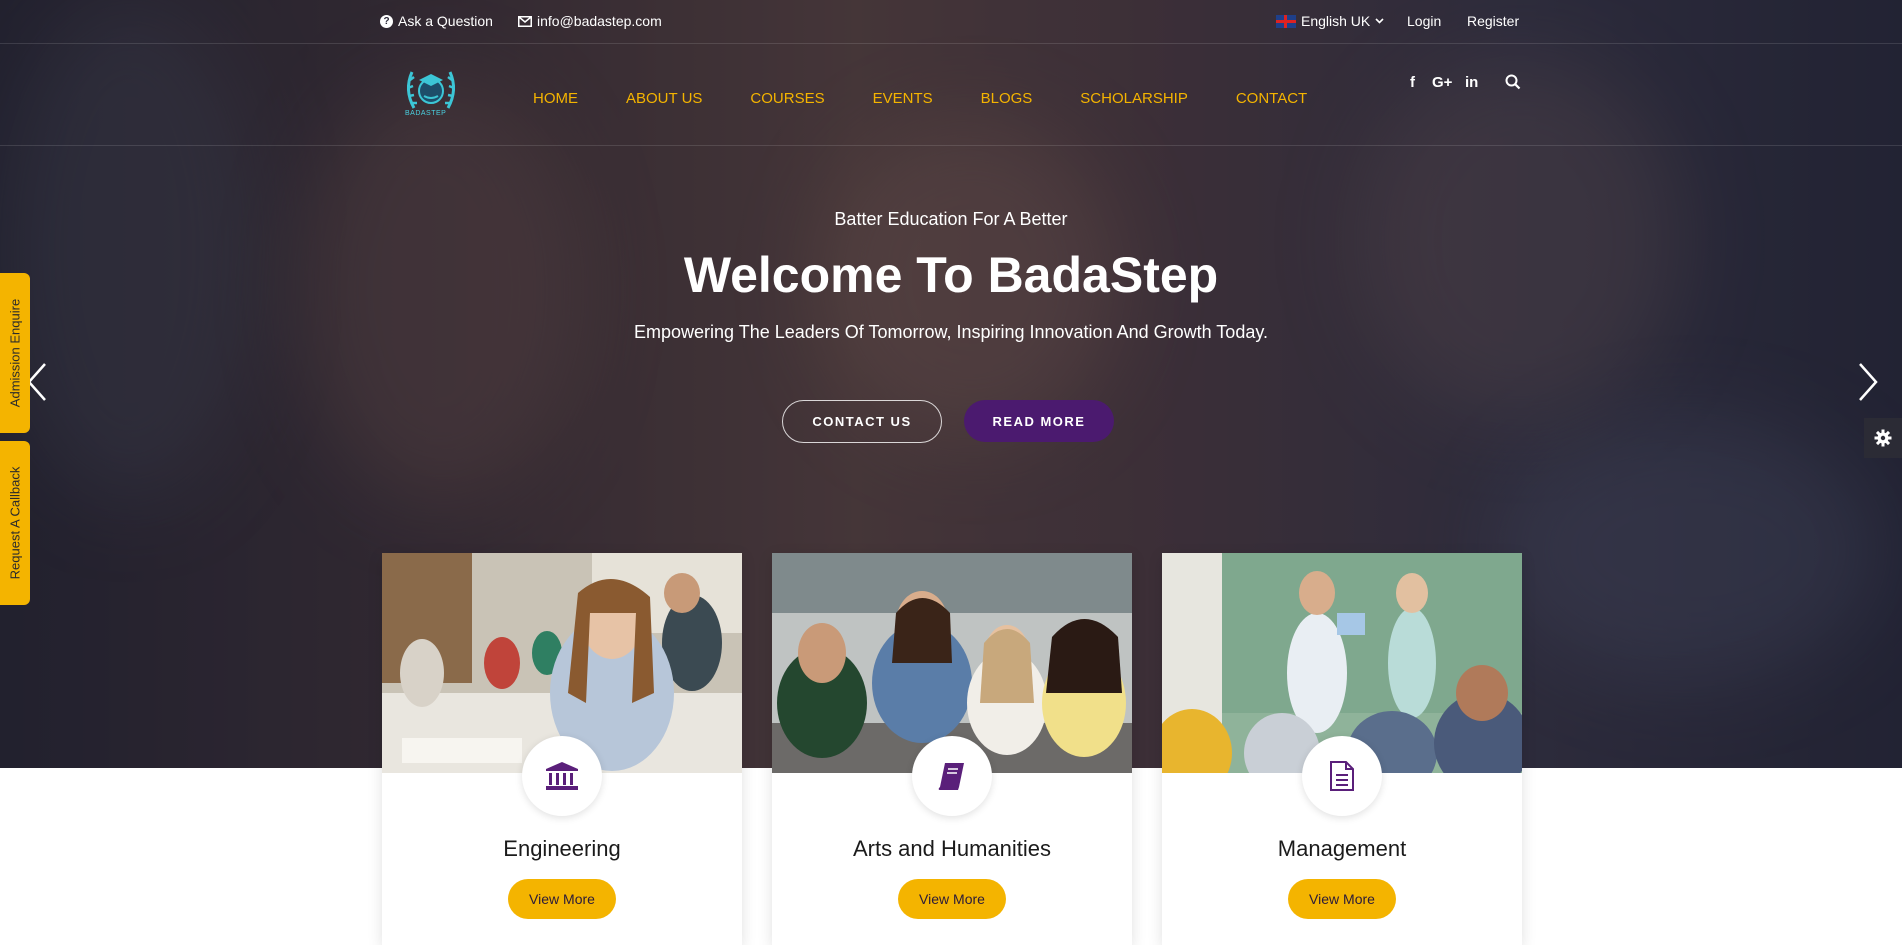 The image size is (1902, 945). I want to click on read-more-button: READ MORE, so click(1039, 421).